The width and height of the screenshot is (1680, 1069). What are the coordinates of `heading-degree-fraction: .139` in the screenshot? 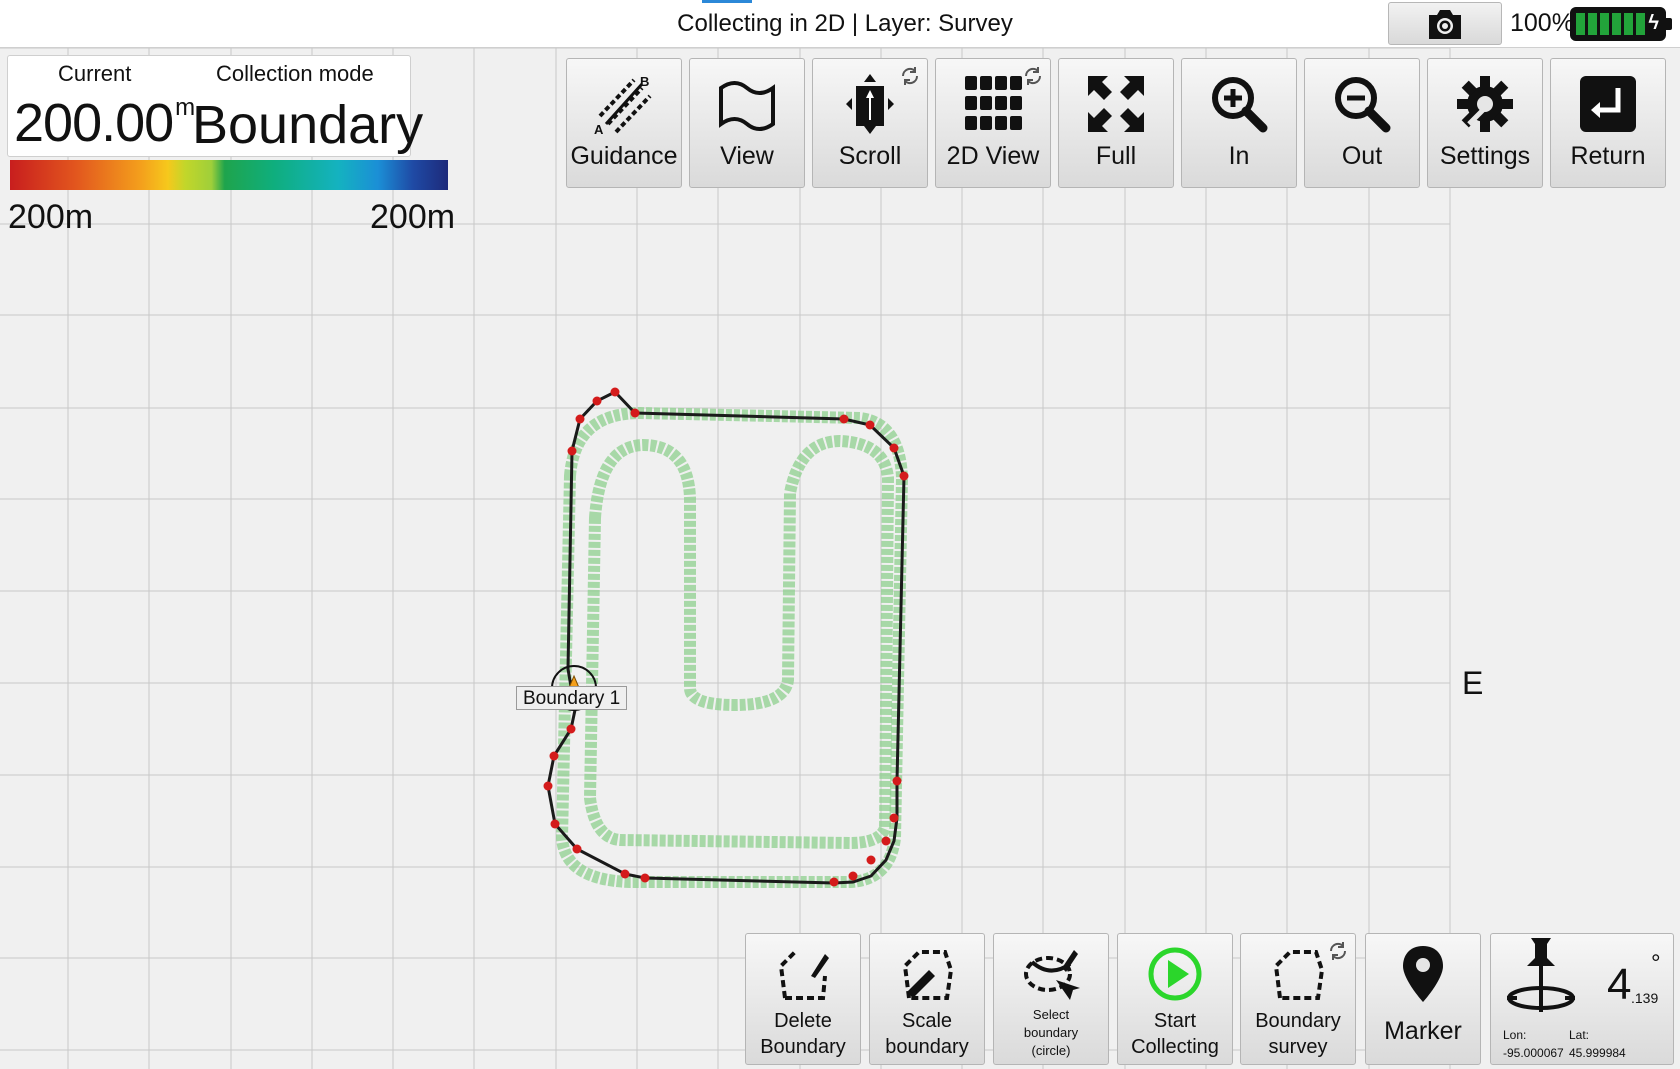 It's located at (1645, 998).